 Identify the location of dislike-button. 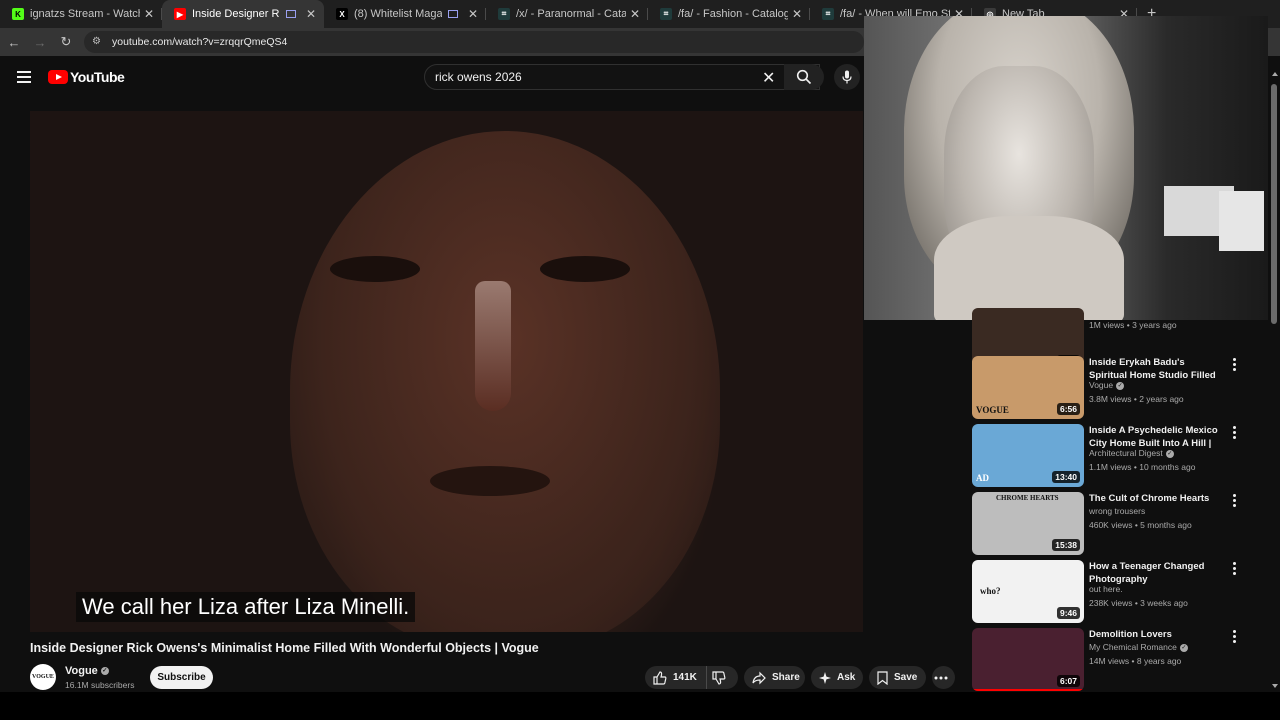
(722, 677).